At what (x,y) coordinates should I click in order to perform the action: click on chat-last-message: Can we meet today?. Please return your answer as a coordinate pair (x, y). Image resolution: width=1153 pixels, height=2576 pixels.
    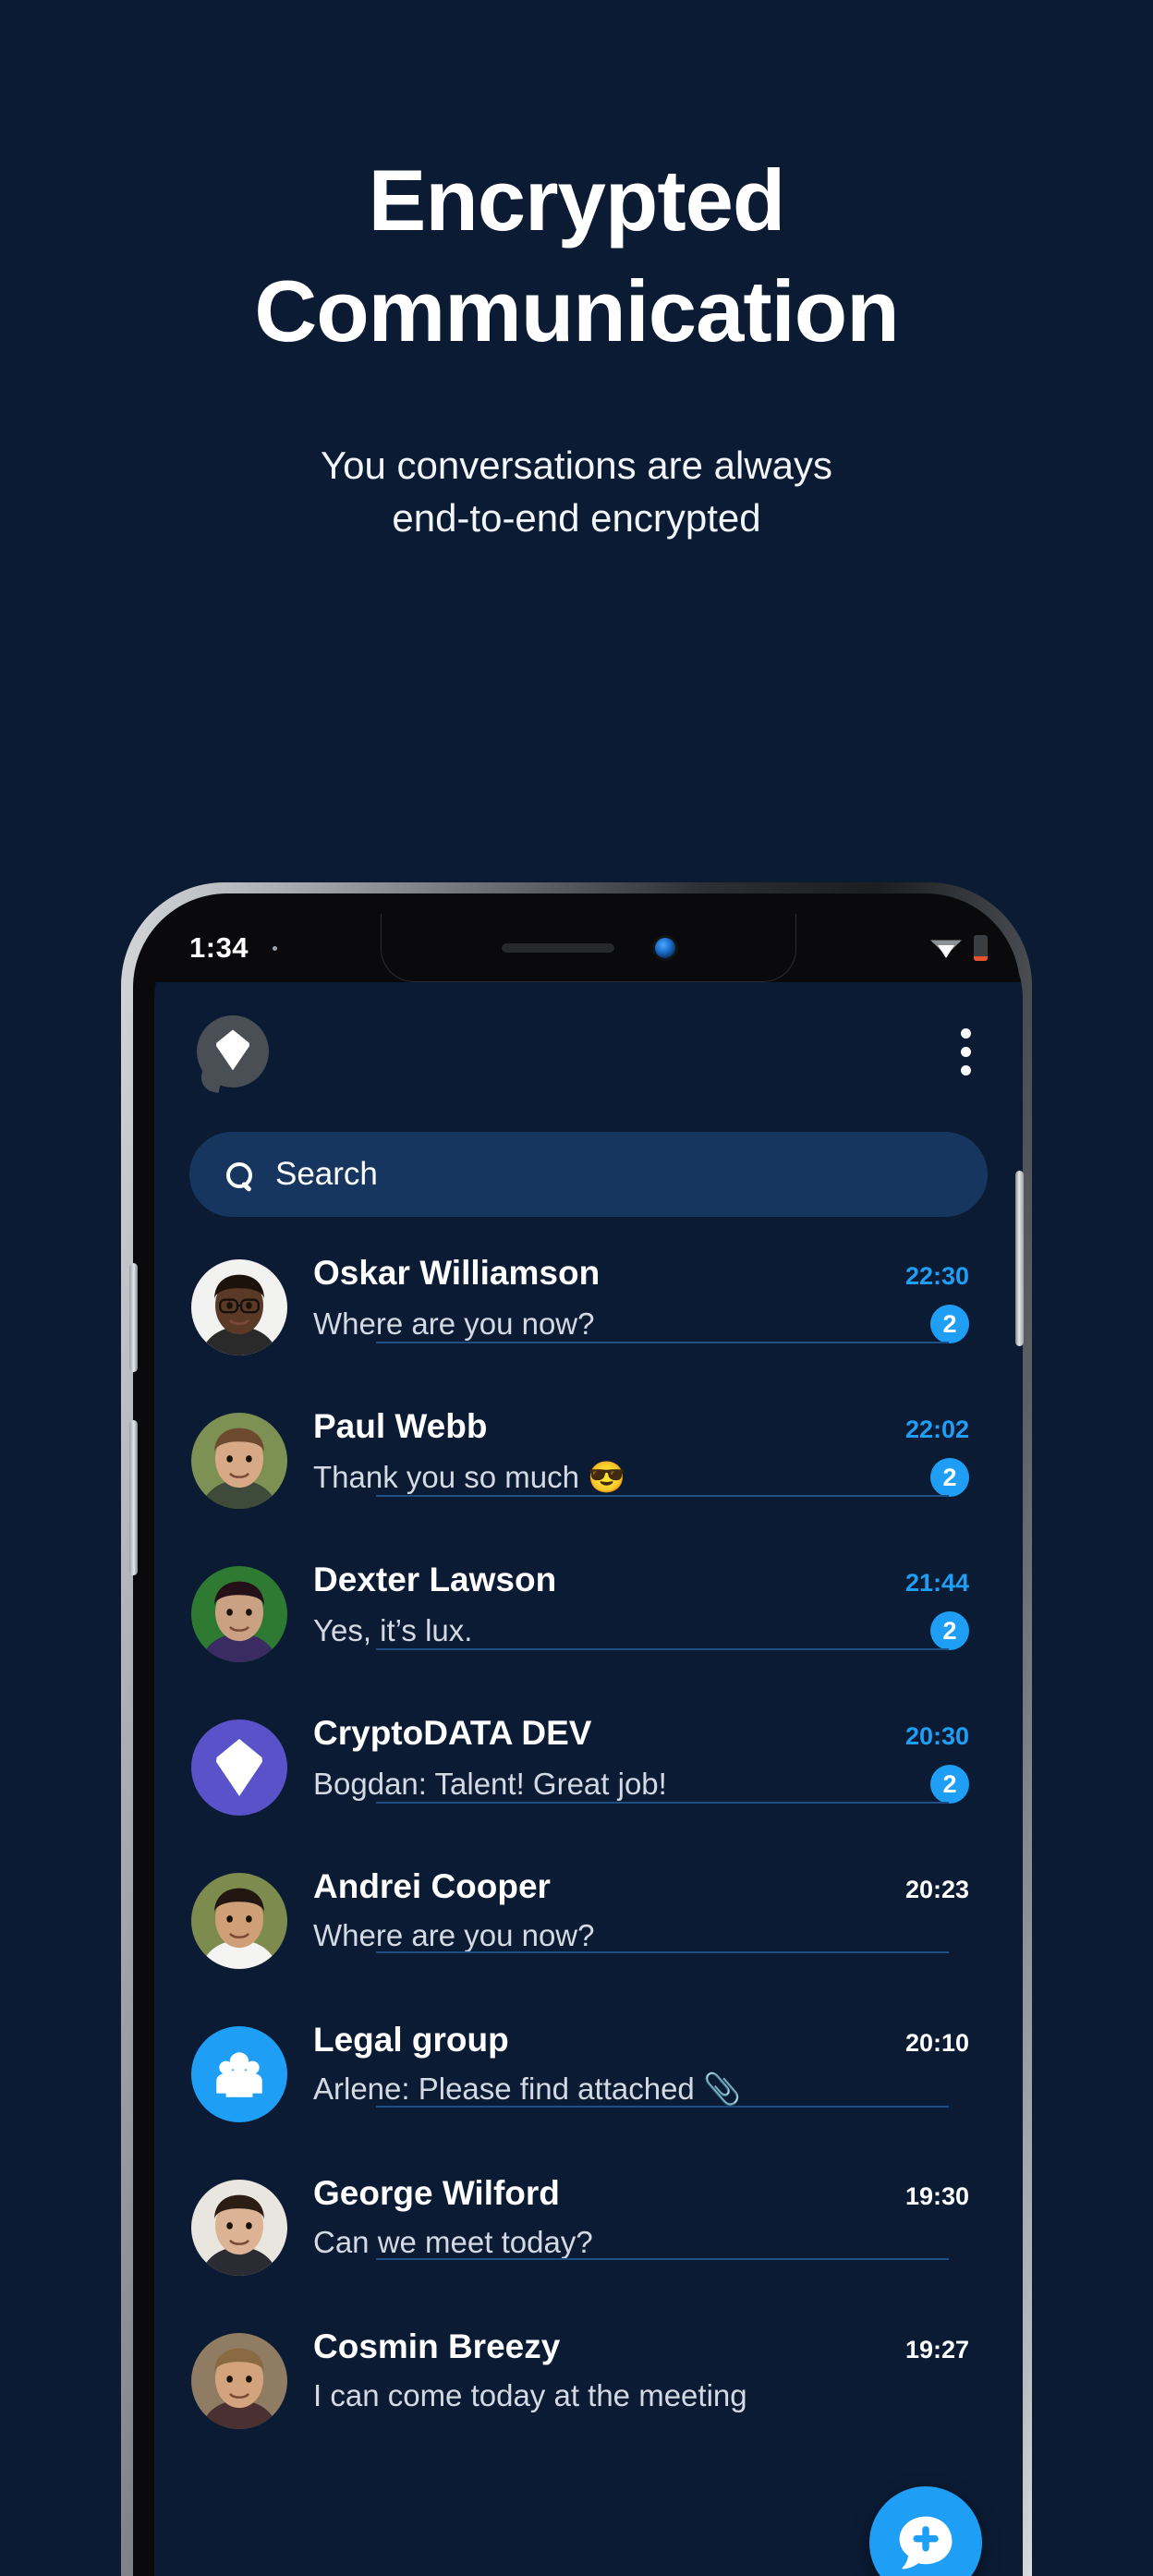
    Looking at the image, I should click on (453, 2242).